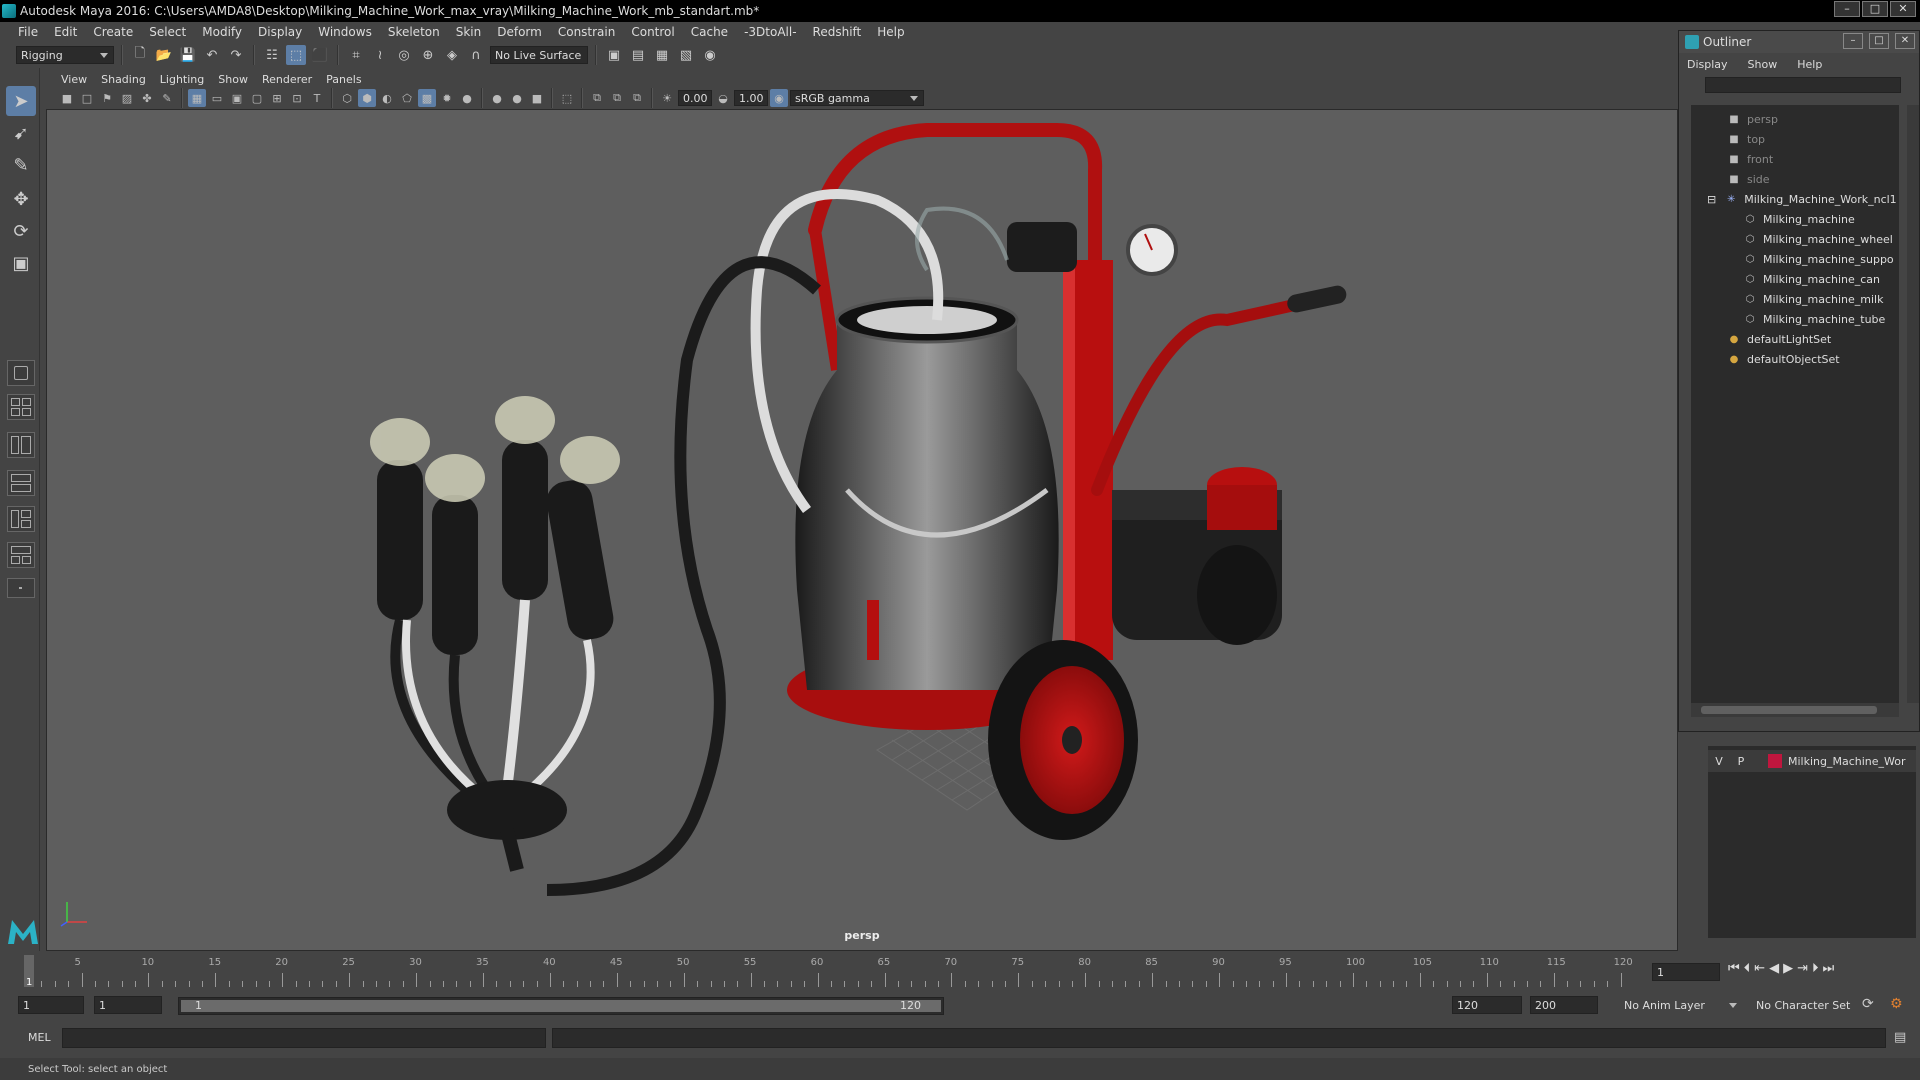 The height and width of the screenshot is (1080, 1920). What do you see at coordinates (407, 98) in the screenshot?
I see `wireframe-on-shaded-icon: ⬠` at bounding box center [407, 98].